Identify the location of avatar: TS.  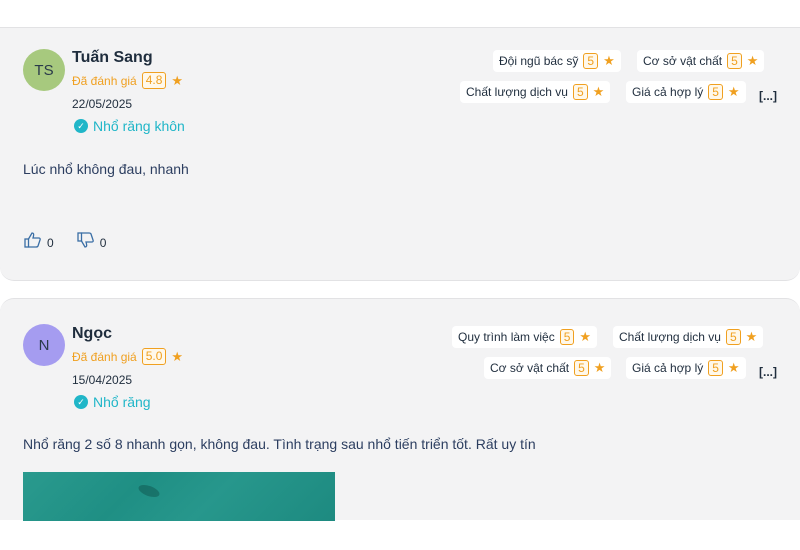
(44, 70).